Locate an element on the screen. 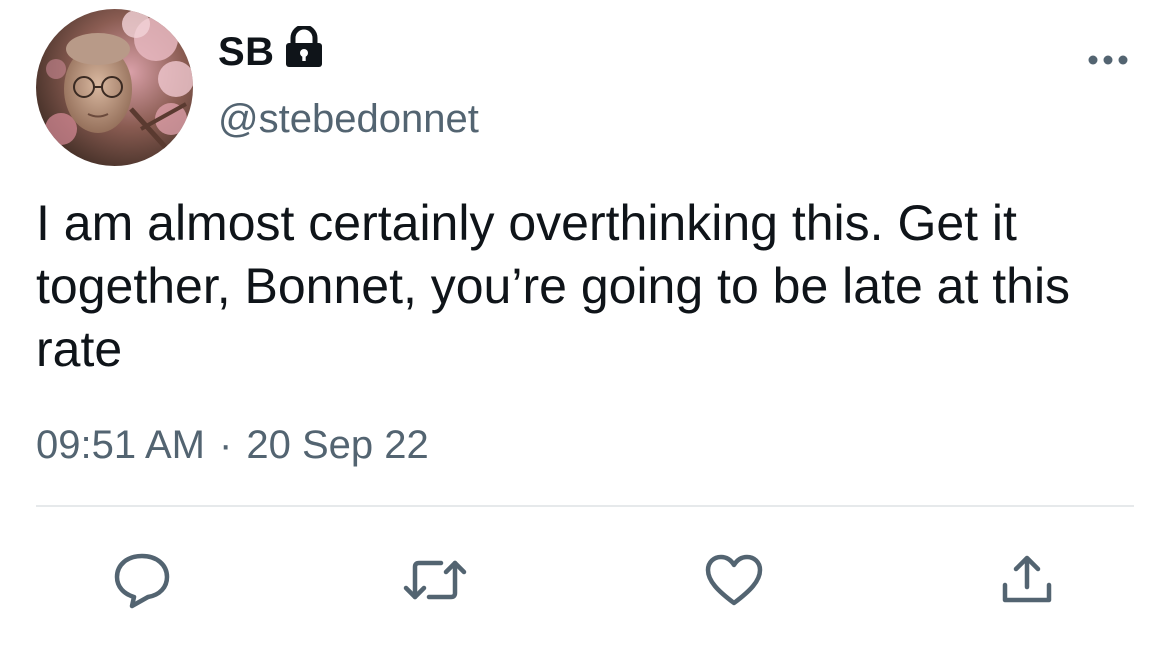 Image resolution: width=1170 pixels, height=649 pixels. tweet-date: 20 Sep 22 is located at coordinates (337, 445).